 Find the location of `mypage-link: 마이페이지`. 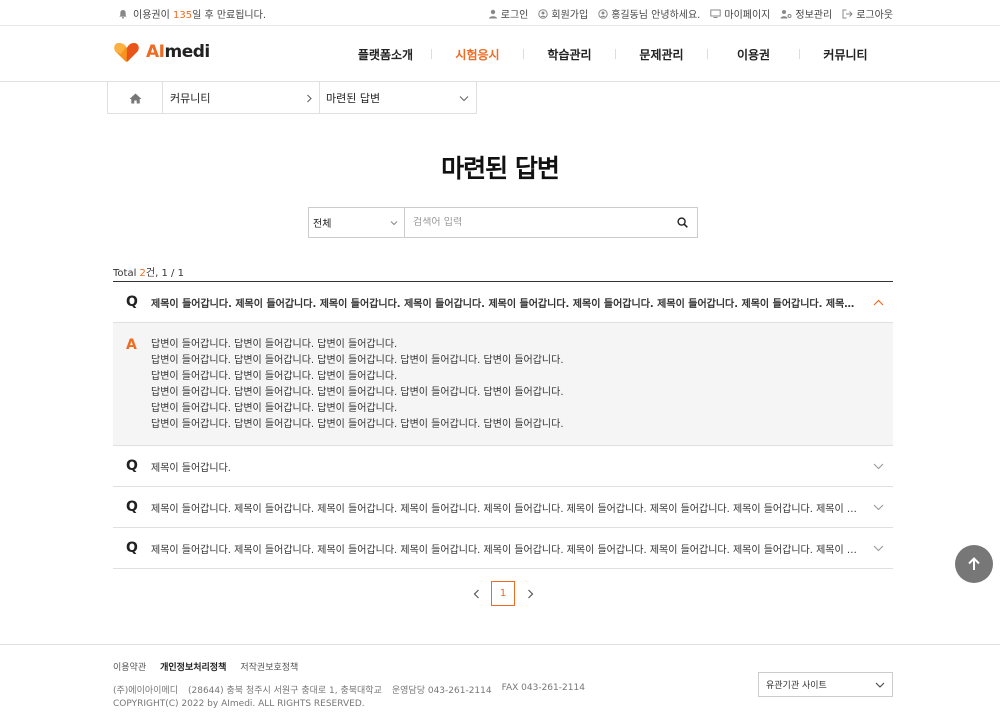

mypage-link: 마이페이지 is located at coordinates (740, 13).